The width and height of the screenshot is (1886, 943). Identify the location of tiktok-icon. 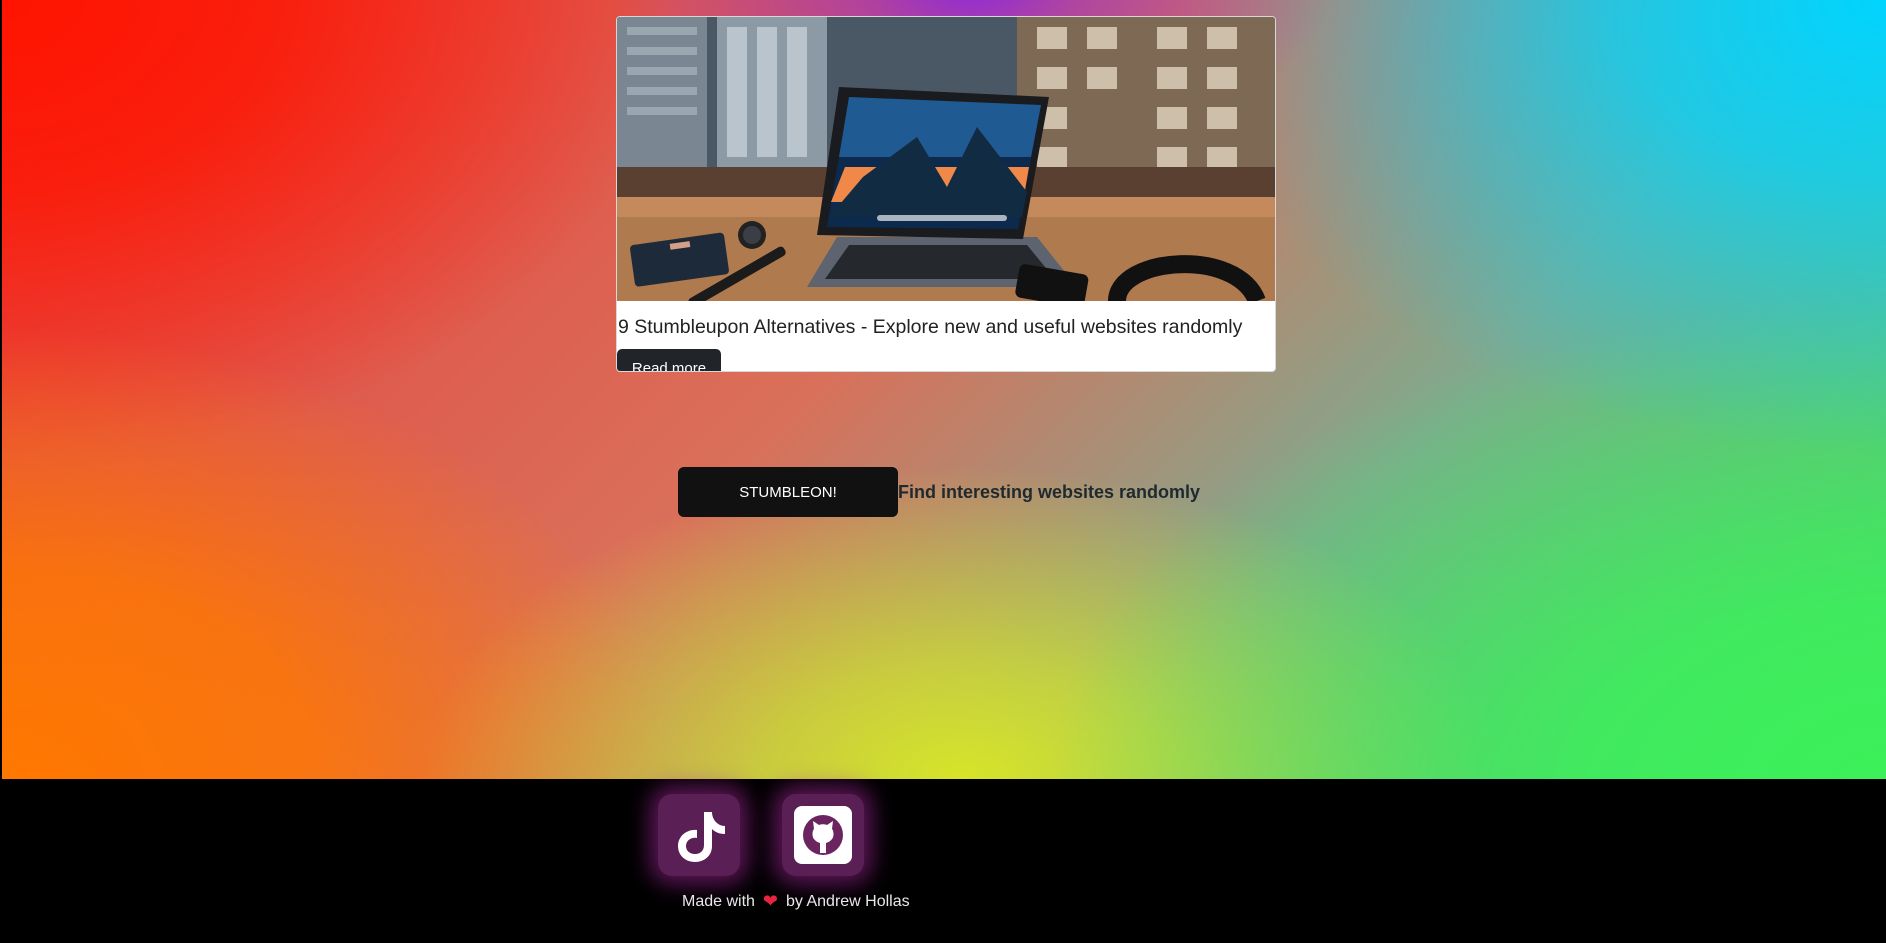
(701, 837).